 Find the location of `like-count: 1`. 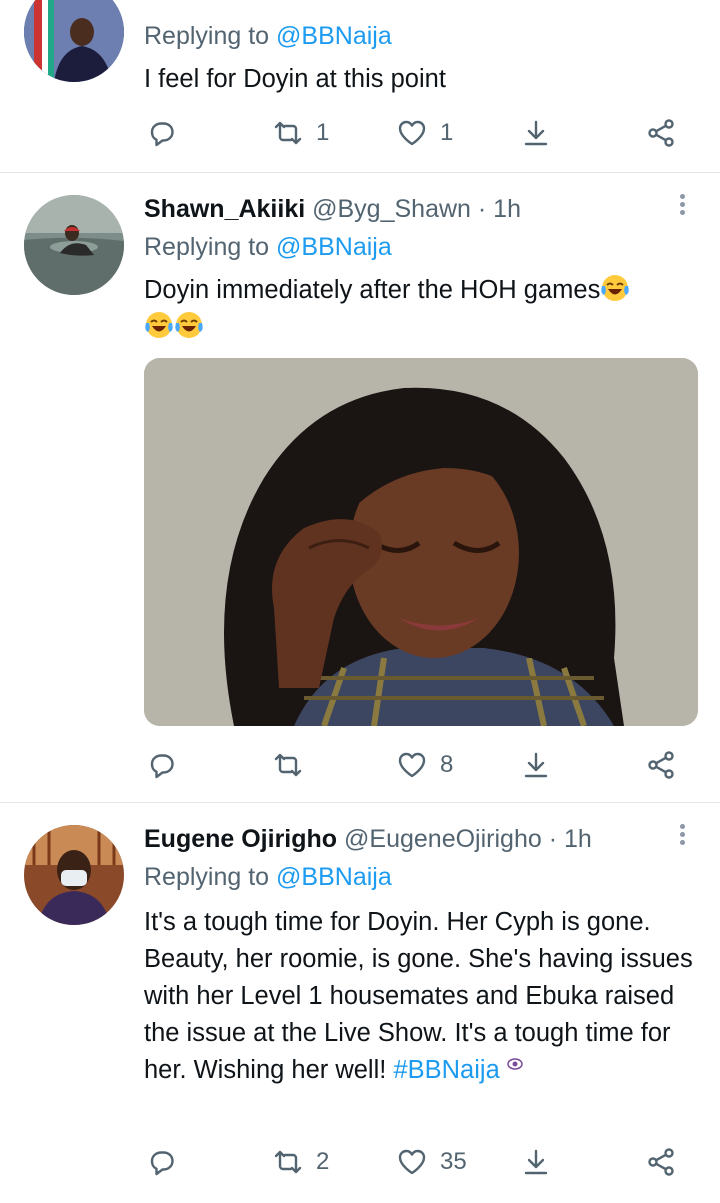

like-count: 1 is located at coordinates (447, 132).